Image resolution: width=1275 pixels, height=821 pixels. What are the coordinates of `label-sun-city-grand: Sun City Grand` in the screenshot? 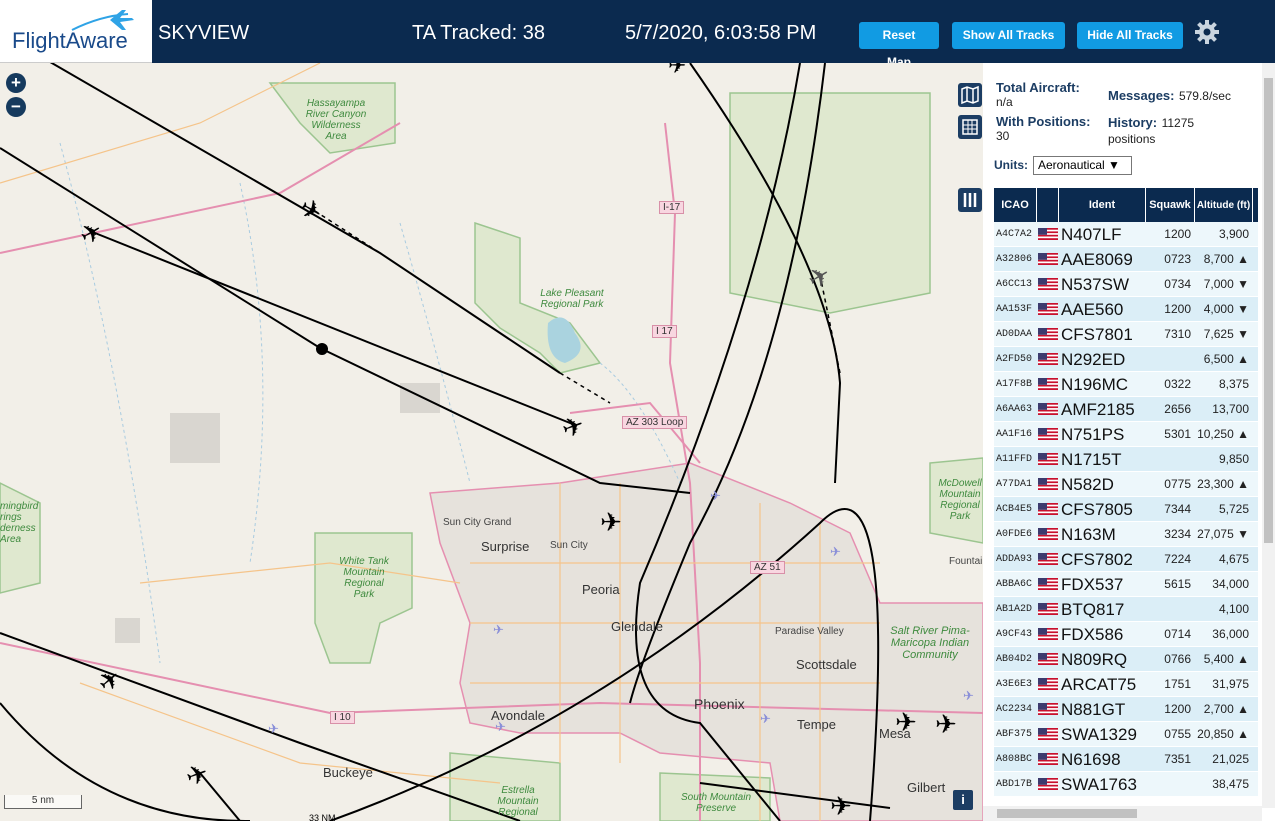 It's located at (477, 522).